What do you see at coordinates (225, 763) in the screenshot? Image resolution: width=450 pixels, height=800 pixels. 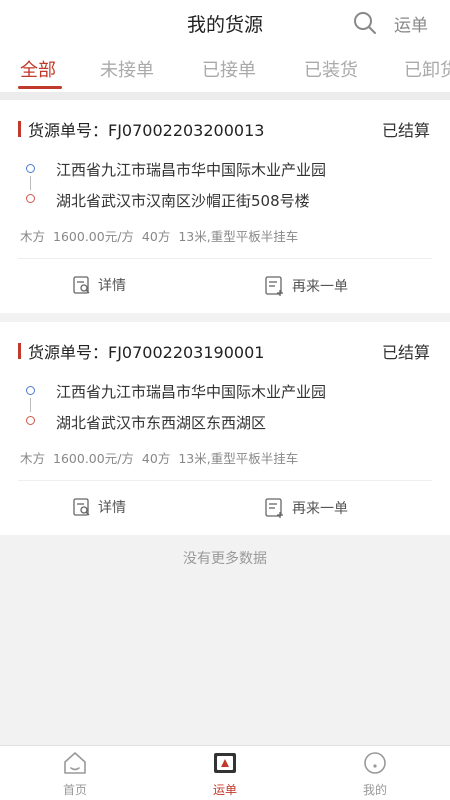 I see `waybill-icon` at bounding box center [225, 763].